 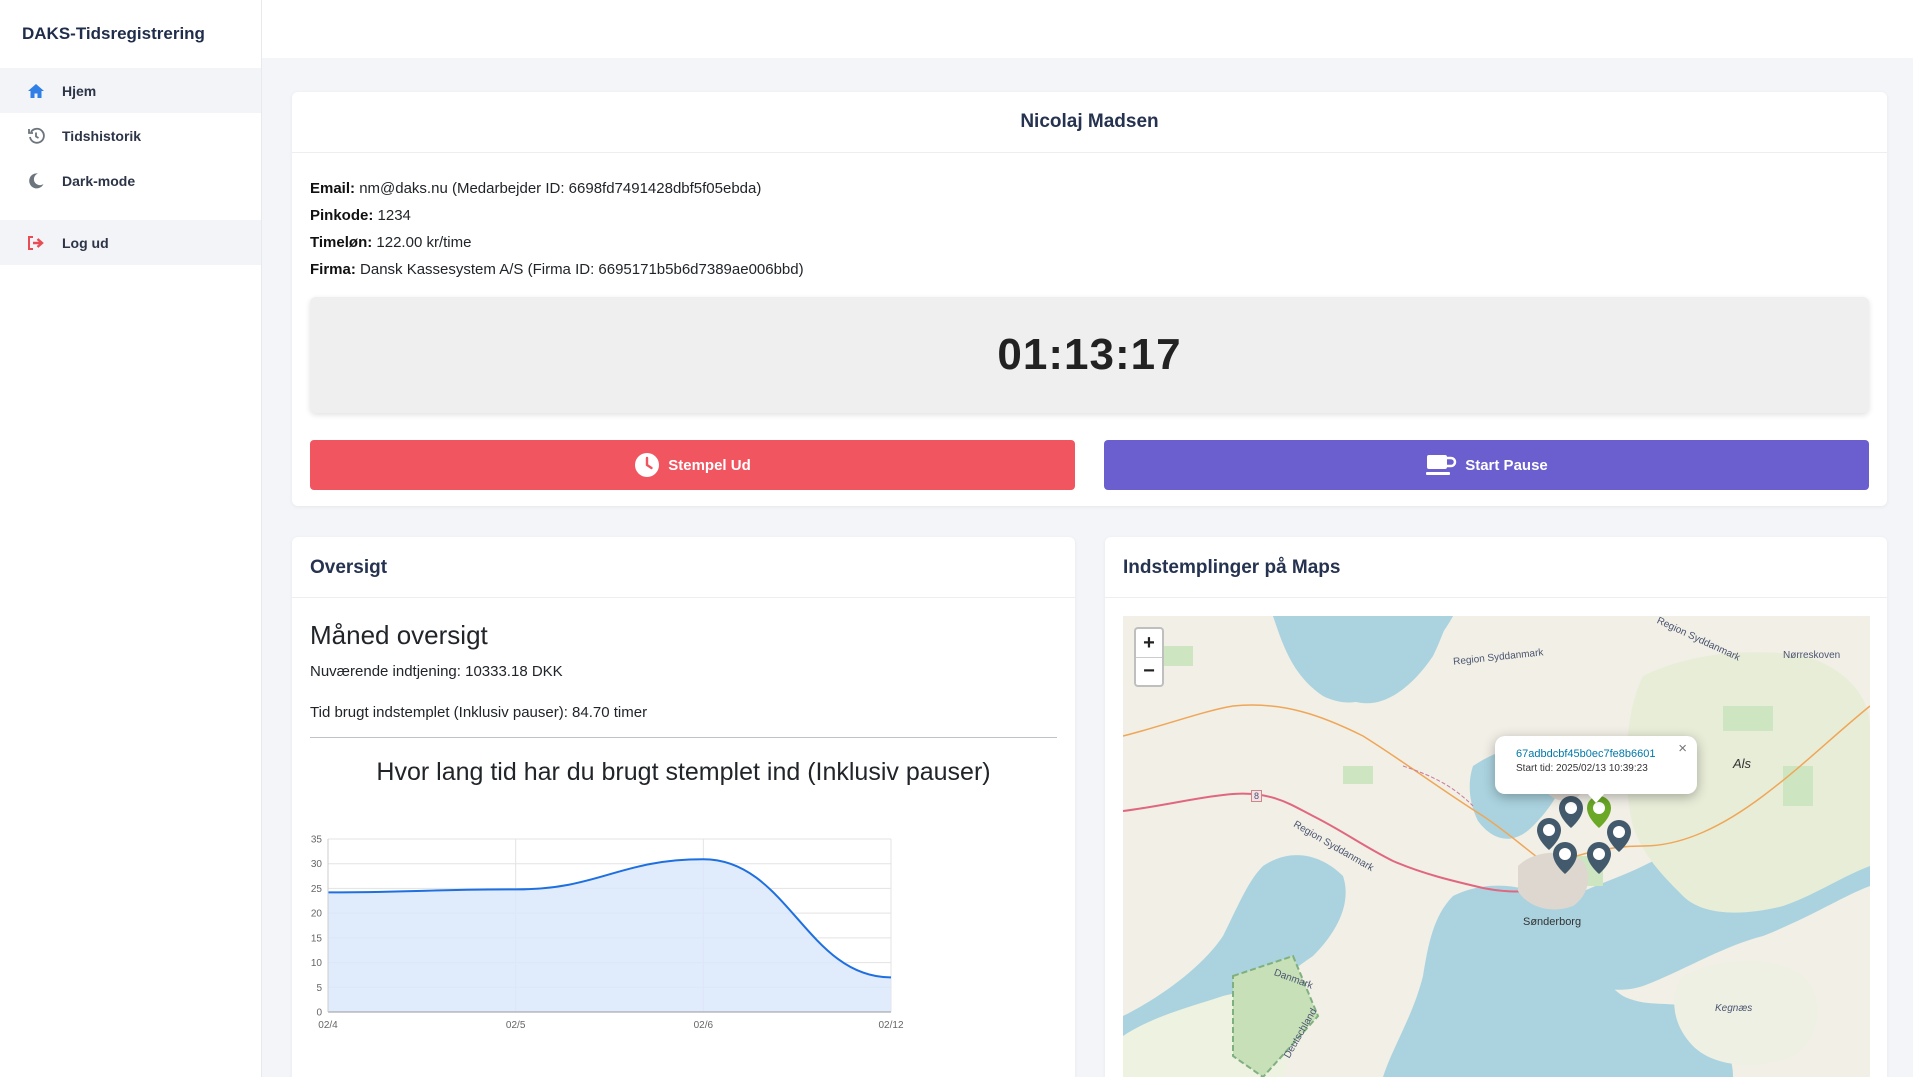 What do you see at coordinates (399, 635) in the screenshot?
I see `month-overview-title: Måned oversigt` at bounding box center [399, 635].